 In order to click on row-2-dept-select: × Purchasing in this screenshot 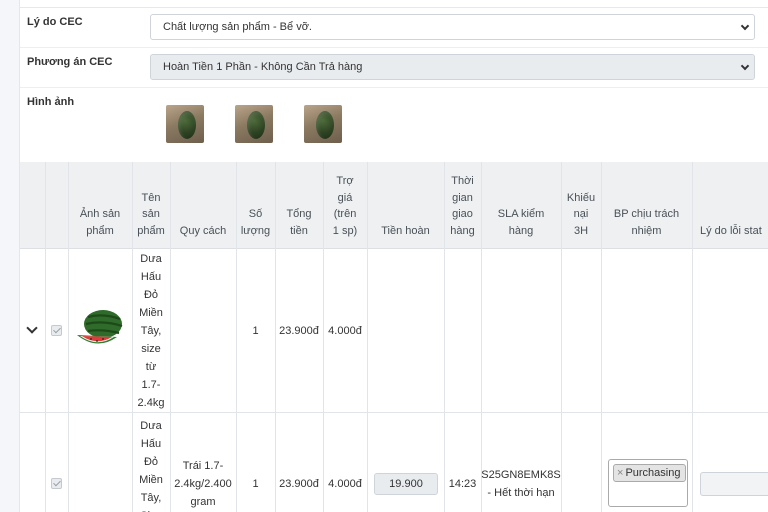, I will do `click(648, 483)`.